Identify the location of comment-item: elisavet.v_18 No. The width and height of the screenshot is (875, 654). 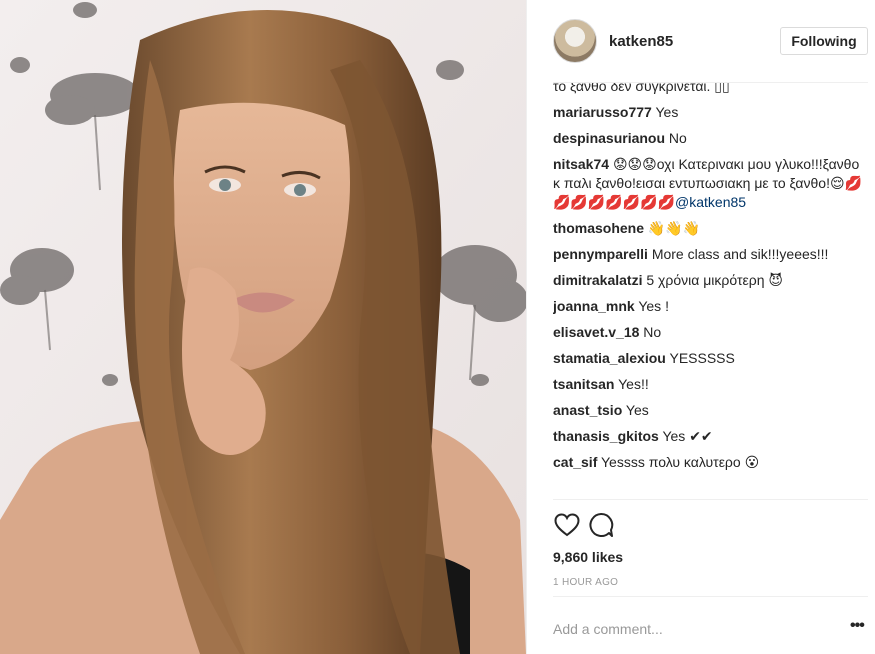
(710, 332).